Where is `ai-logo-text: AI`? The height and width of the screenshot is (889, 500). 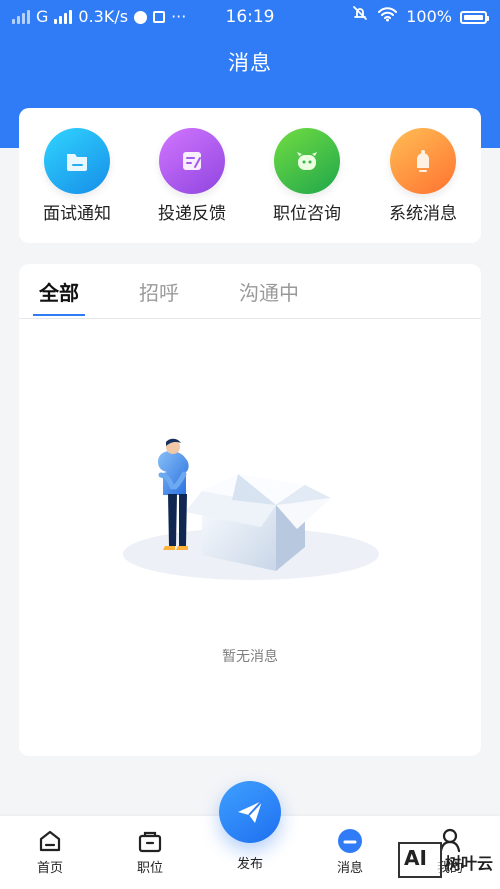
ai-logo-text: AI is located at coordinates (415, 858).